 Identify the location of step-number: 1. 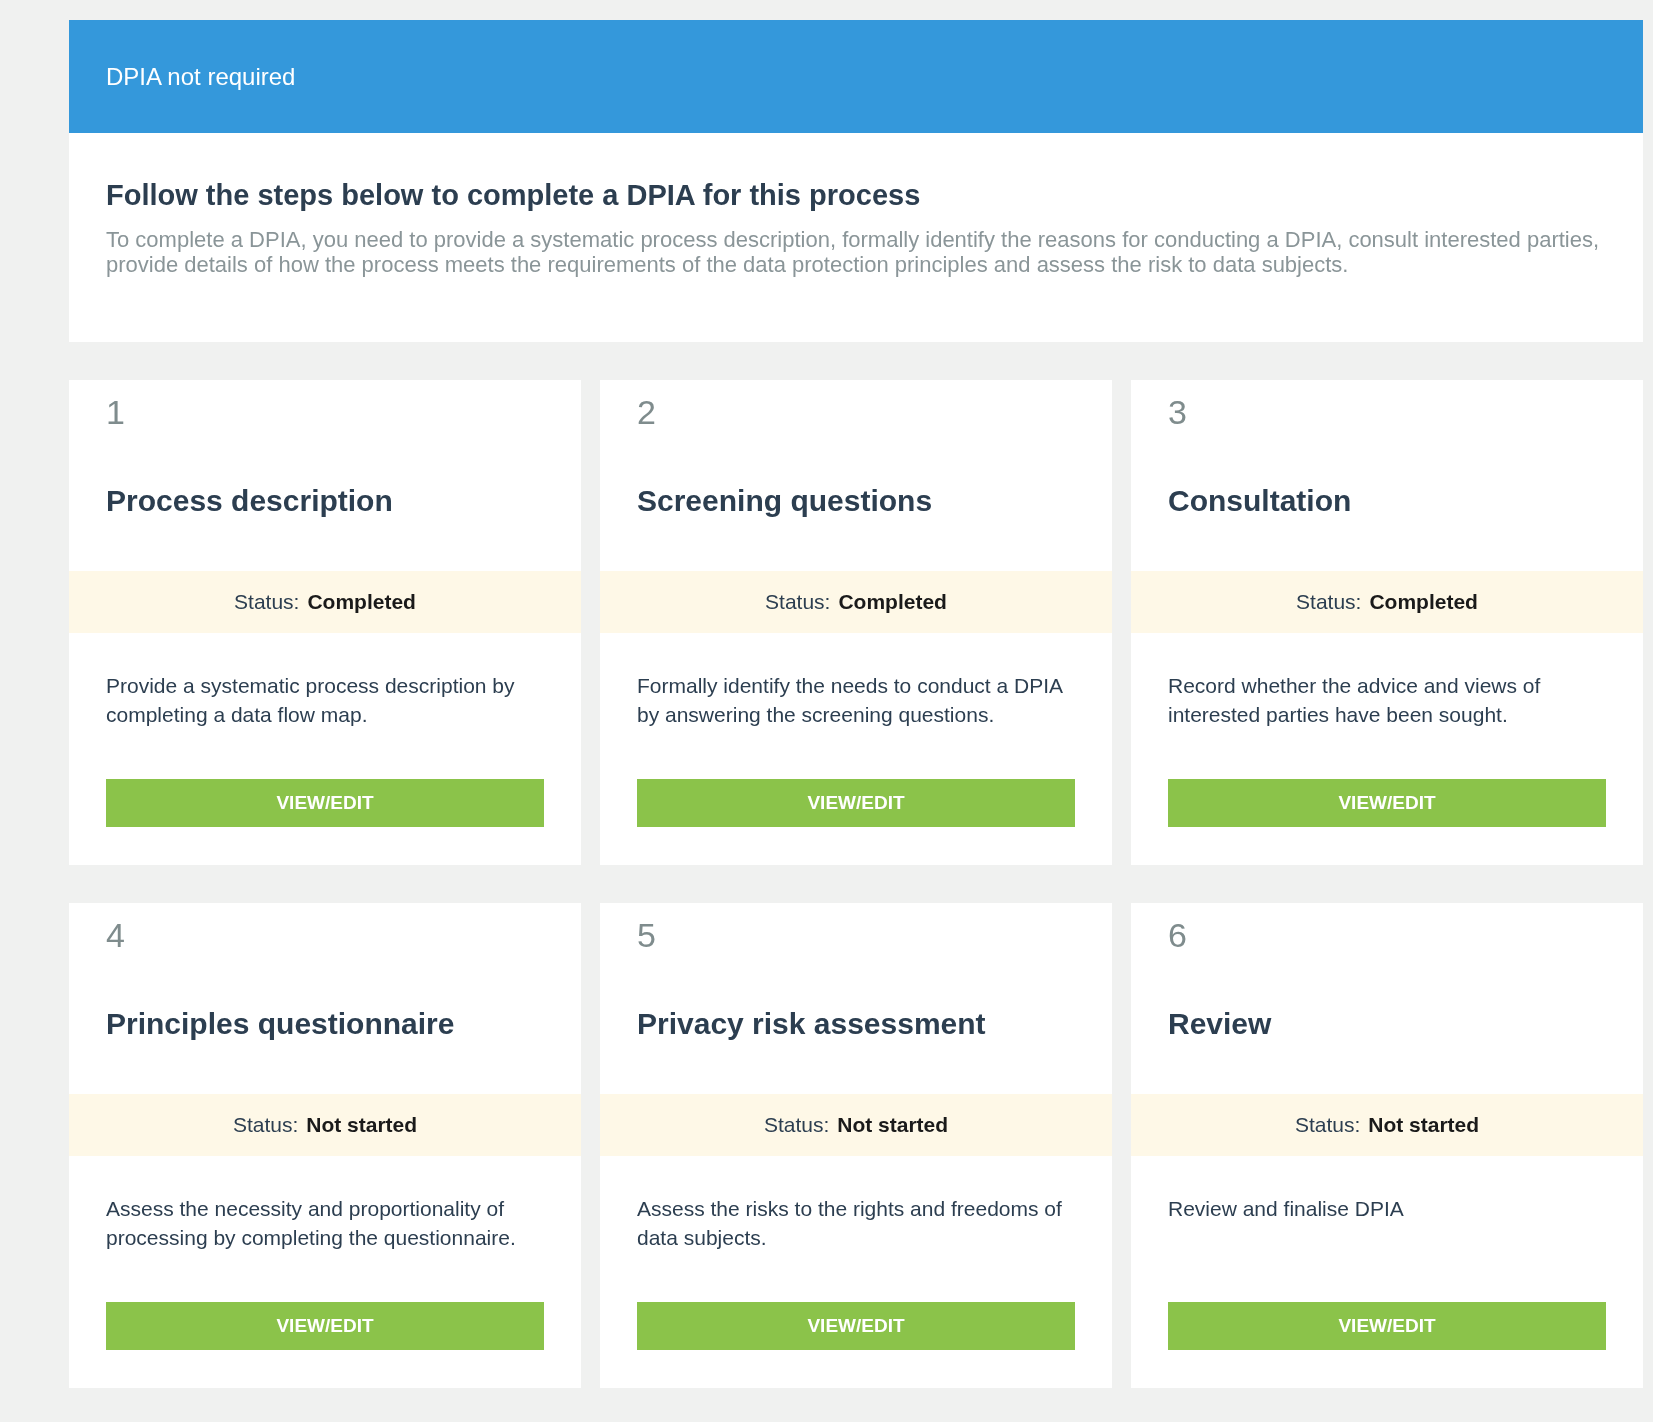
(115, 412).